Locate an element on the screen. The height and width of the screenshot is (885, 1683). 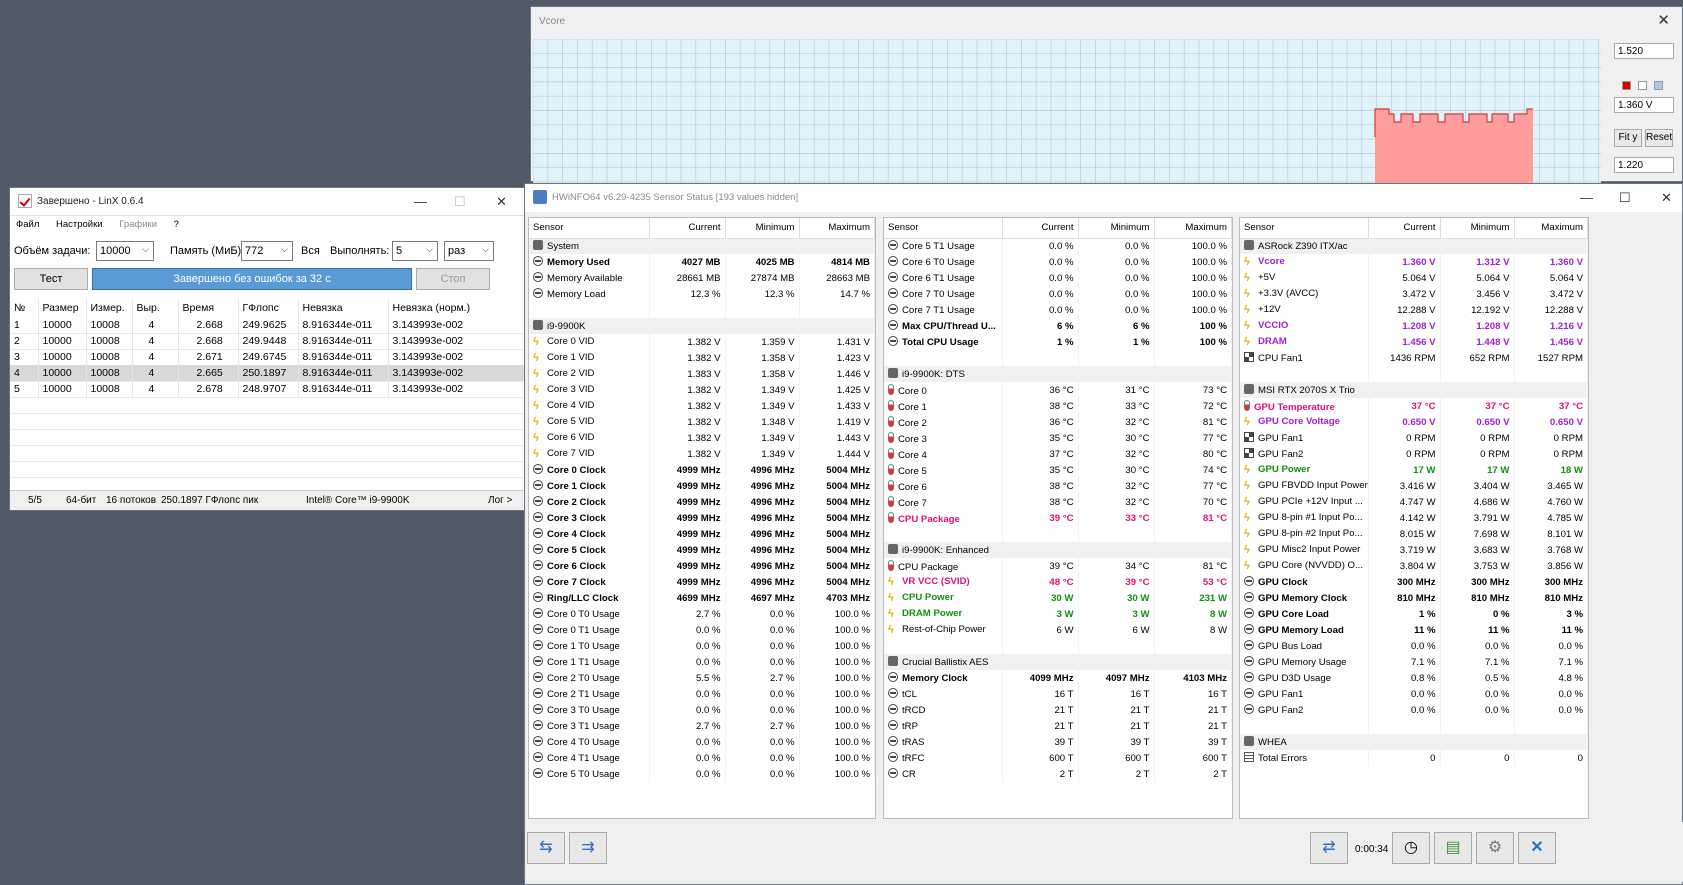
sensor-row: ϟ Core 7 VID 1.382 V 1.349 V 1.444 V is located at coordinates (702, 454).